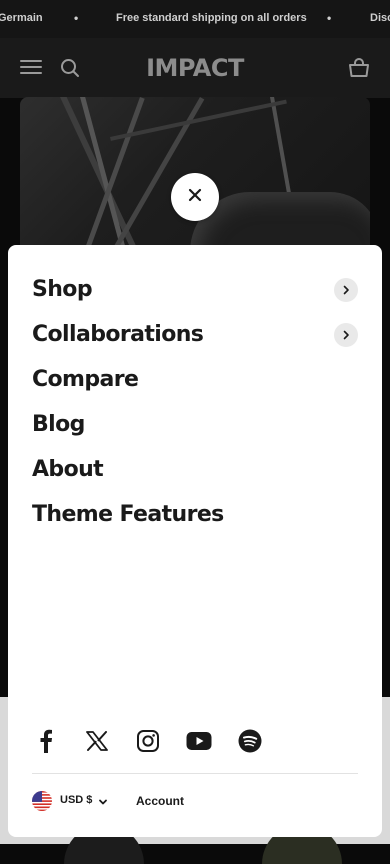 The image size is (390, 864). I want to click on drawer-footer: USD $ Account, so click(195, 802).